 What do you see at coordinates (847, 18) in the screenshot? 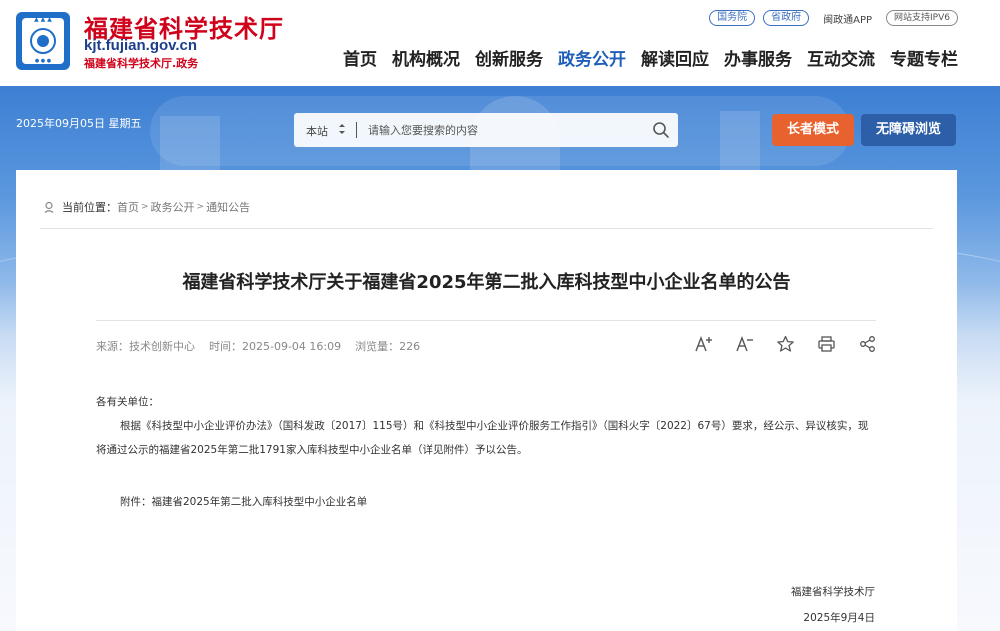
I see `app-link: 闽政通APP` at bounding box center [847, 18].